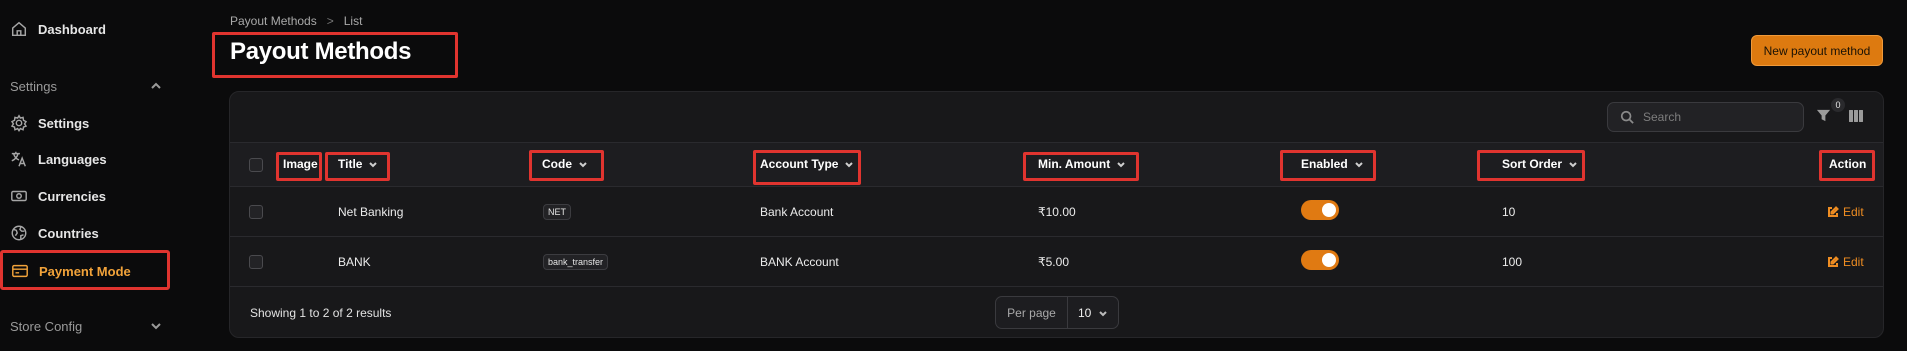 Image resolution: width=1907 pixels, height=351 pixels. What do you see at coordinates (1032, 312) in the screenshot?
I see `per-page-label: Per page` at bounding box center [1032, 312].